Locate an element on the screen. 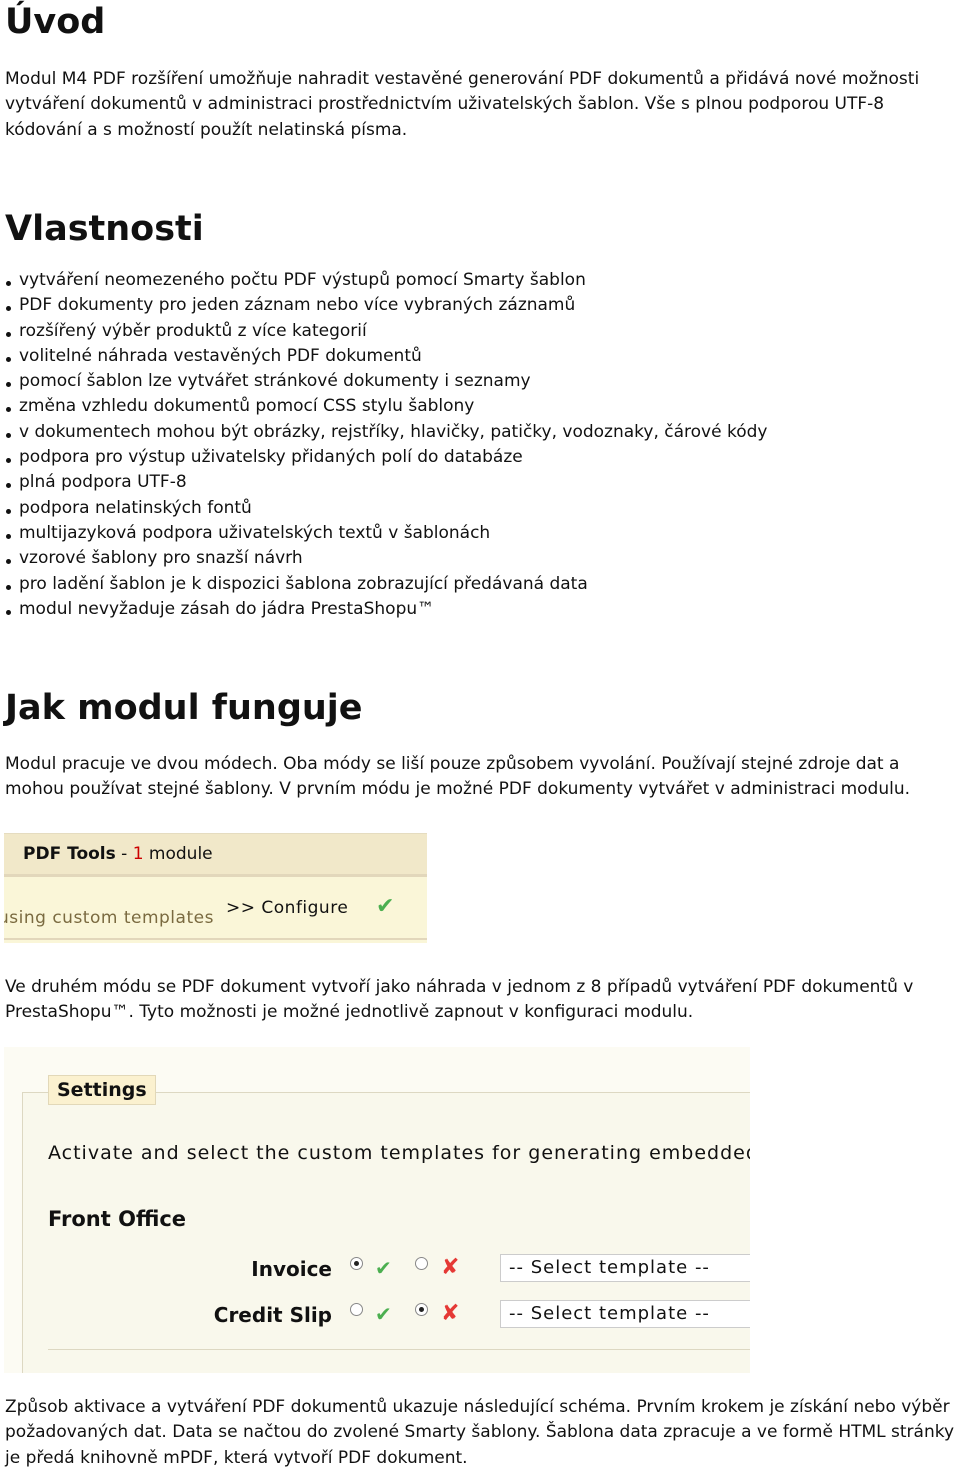 The width and height of the screenshot is (960, 1471). features-heading: Vlastnosti is located at coordinates (104, 229).